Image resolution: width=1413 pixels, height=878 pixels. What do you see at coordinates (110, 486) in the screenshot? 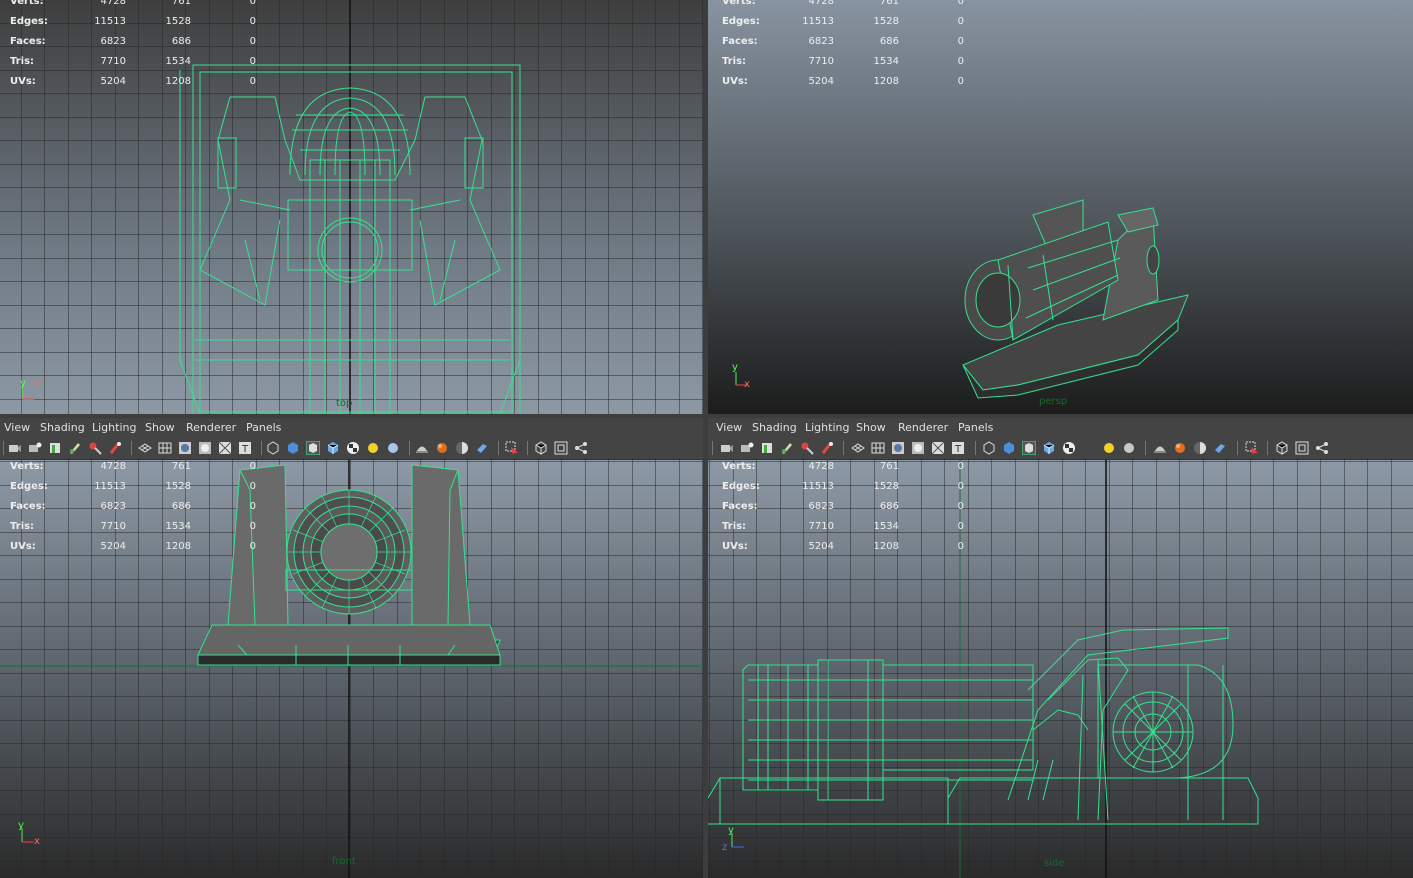
I see `hud-value: 11513` at bounding box center [110, 486].